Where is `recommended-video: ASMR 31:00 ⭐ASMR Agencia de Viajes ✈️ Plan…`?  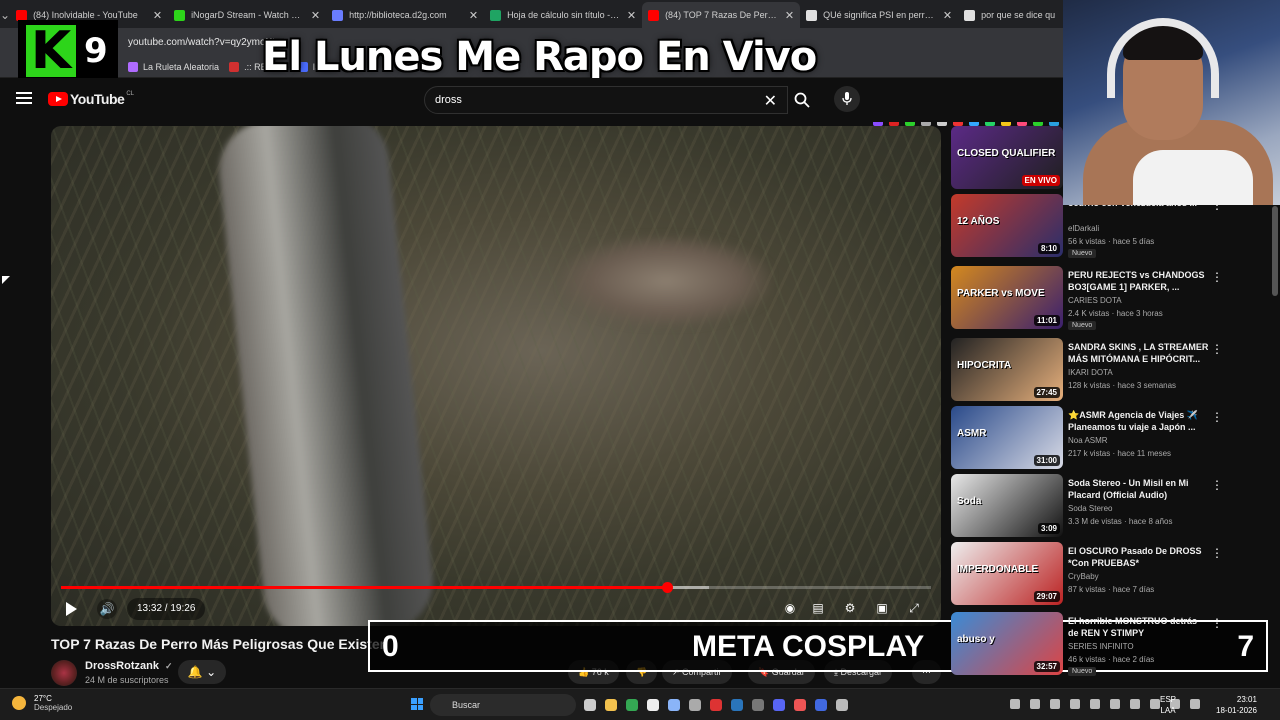
recommended-video: ASMR 31:00 ⭐ASMR Agencia de Viajes ✈️ Plan… is located at coordinates (1111, 438).